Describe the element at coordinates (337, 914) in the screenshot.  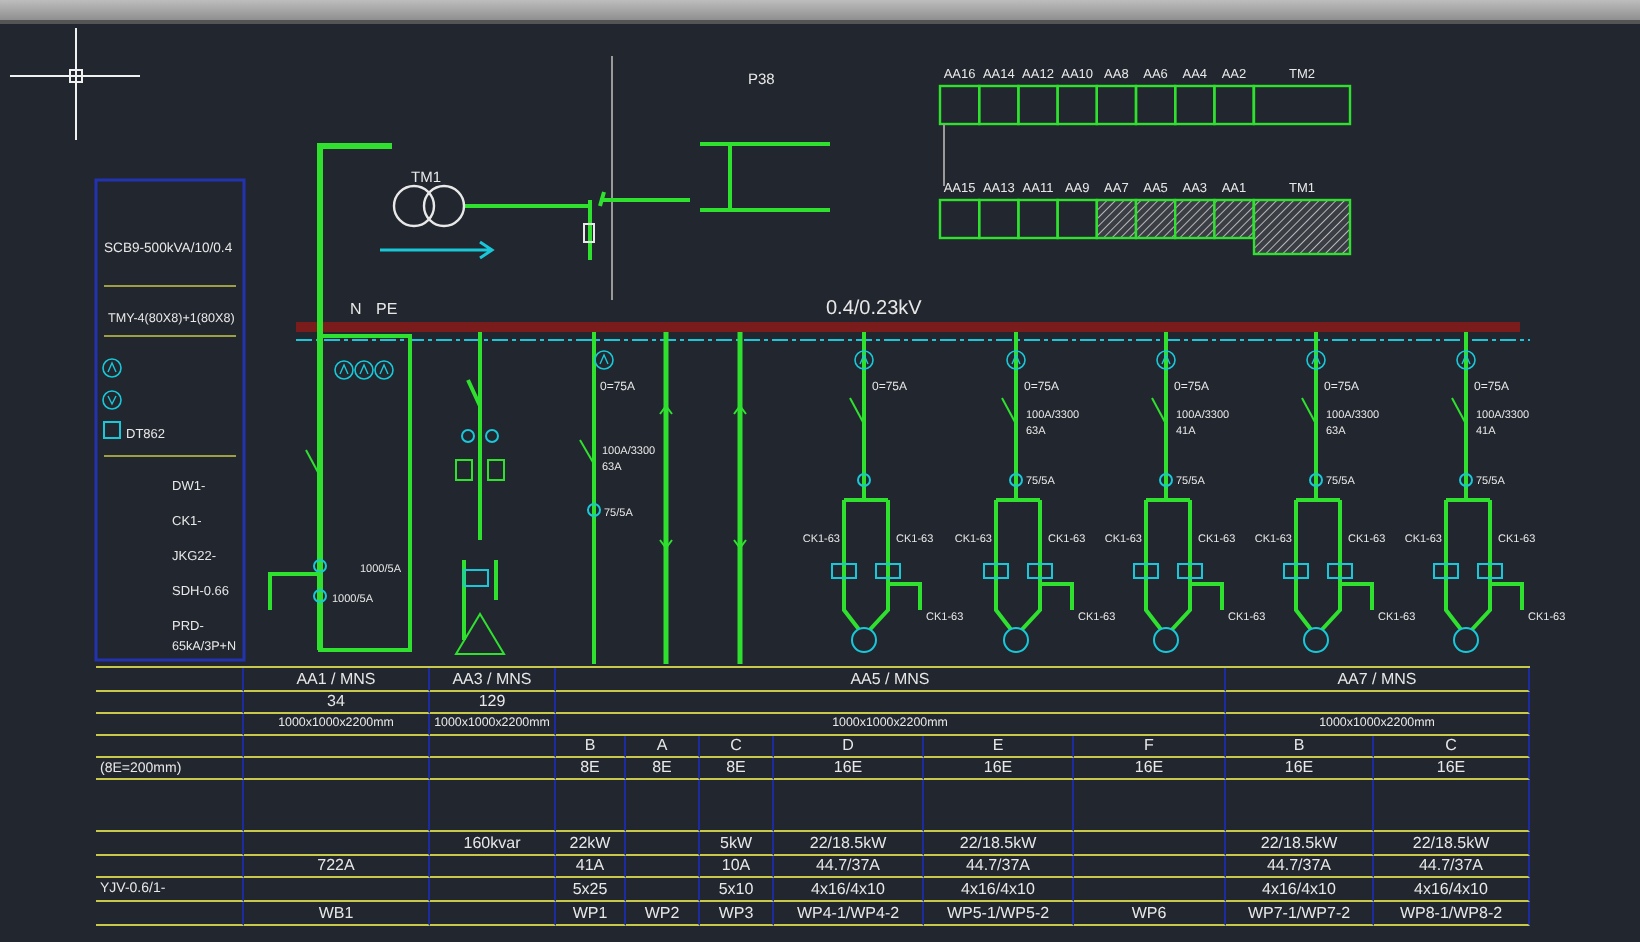
I see `table-cell: WB1` at that location.